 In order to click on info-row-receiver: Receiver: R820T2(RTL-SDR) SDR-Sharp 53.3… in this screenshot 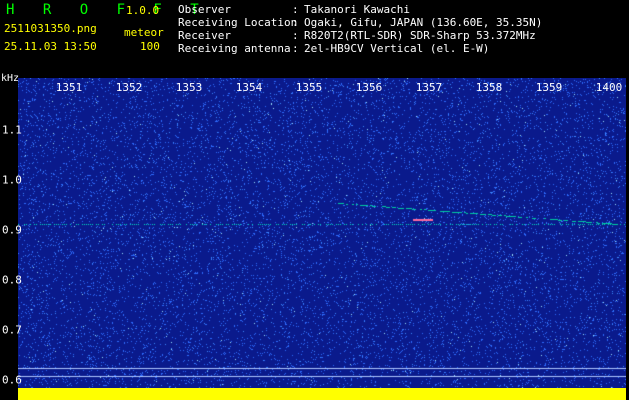, I will do `click(357, 35)`.